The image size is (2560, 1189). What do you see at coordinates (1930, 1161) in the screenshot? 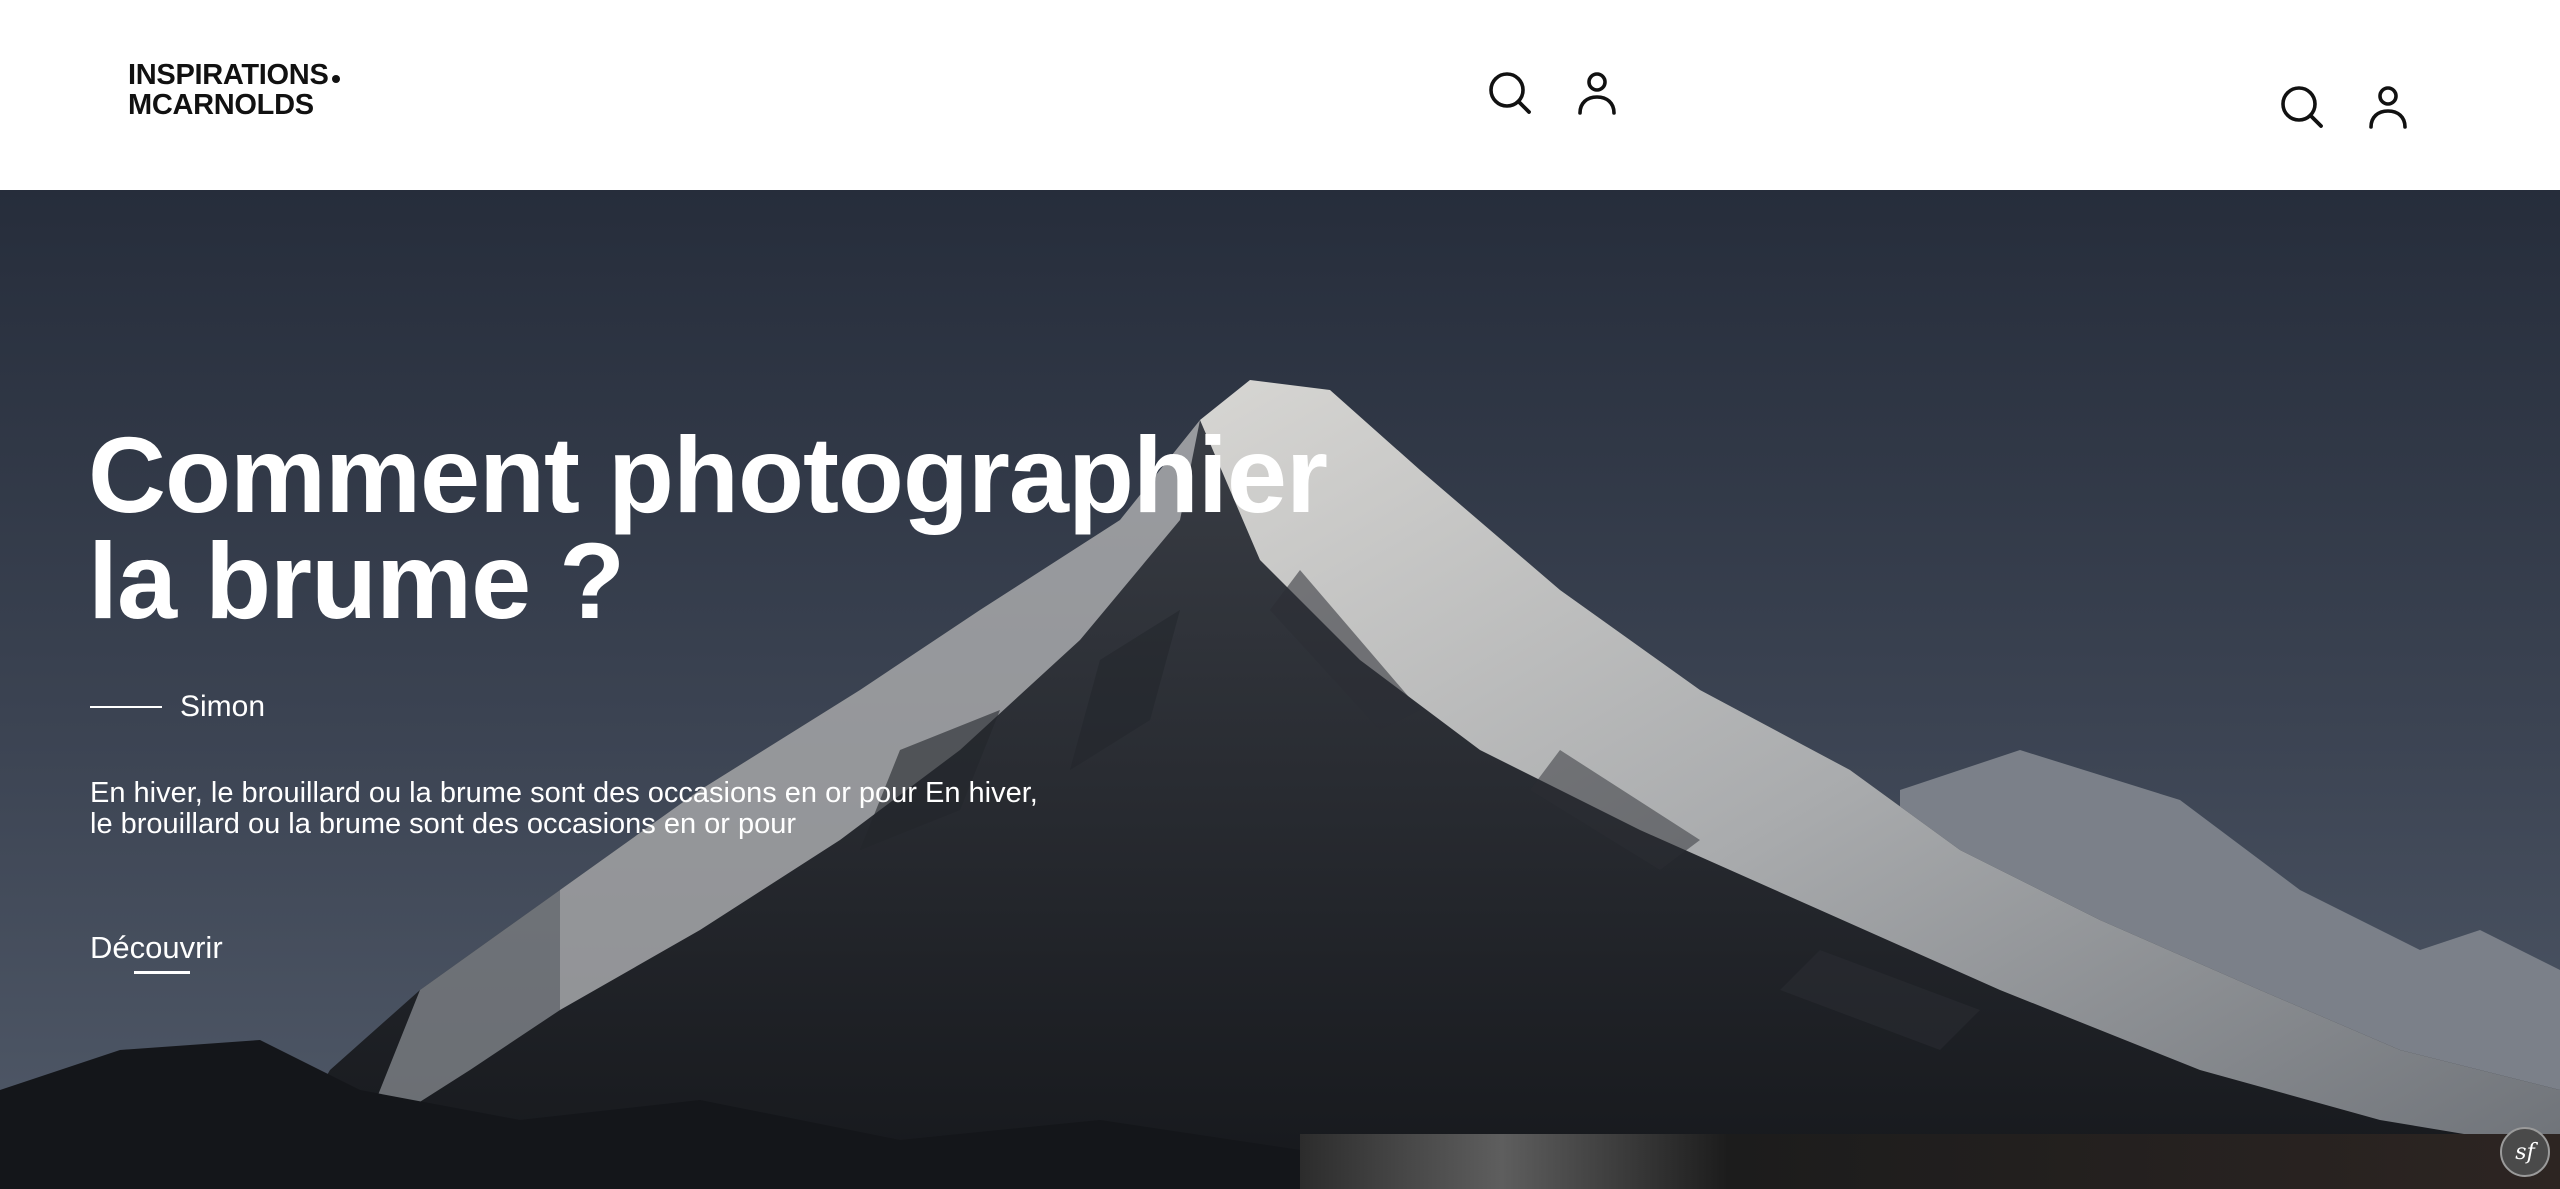
I see `next-slide-preview` at bounding box center [1930, 1161].